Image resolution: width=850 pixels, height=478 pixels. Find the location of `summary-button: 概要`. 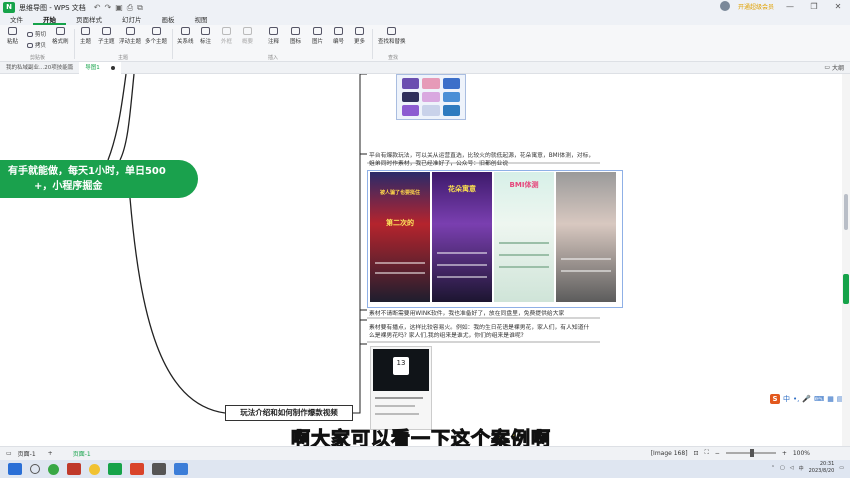

summary-button: 概要 is located at coordinates (247, 36).